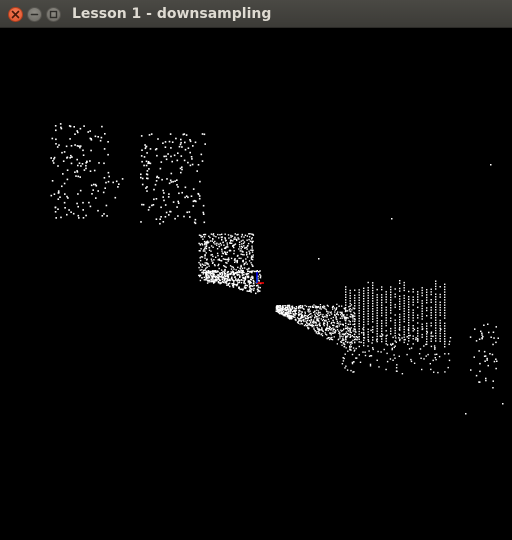 The image size is (512, 540). Describe the element at coordinates (53, 14) in the screenshot. I see `maximize-button` at that location.